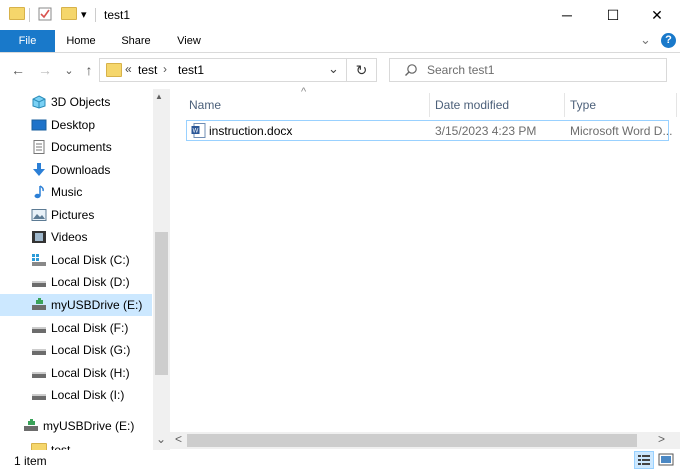  Describe the element at coordinates (69, 70) in the screenshot. I see `recent-locations-button: ⌄` at that location.